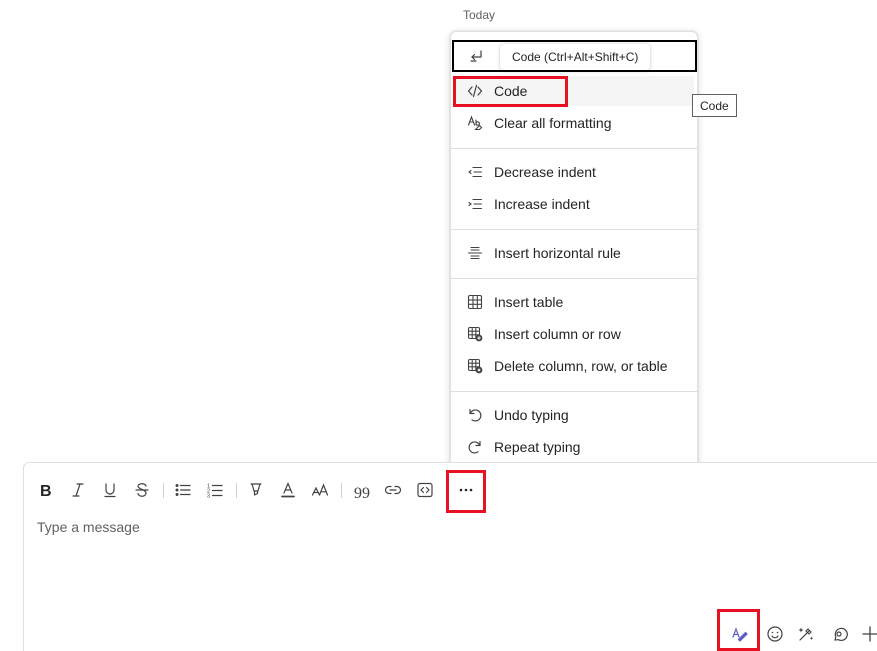 Image resolution: width=877 pixels, height=651 pixels. What do you see at coordinates (529, 302) in the screenshot?
I see `menu-item-label: Insert table` at bounding box center [529, 302].